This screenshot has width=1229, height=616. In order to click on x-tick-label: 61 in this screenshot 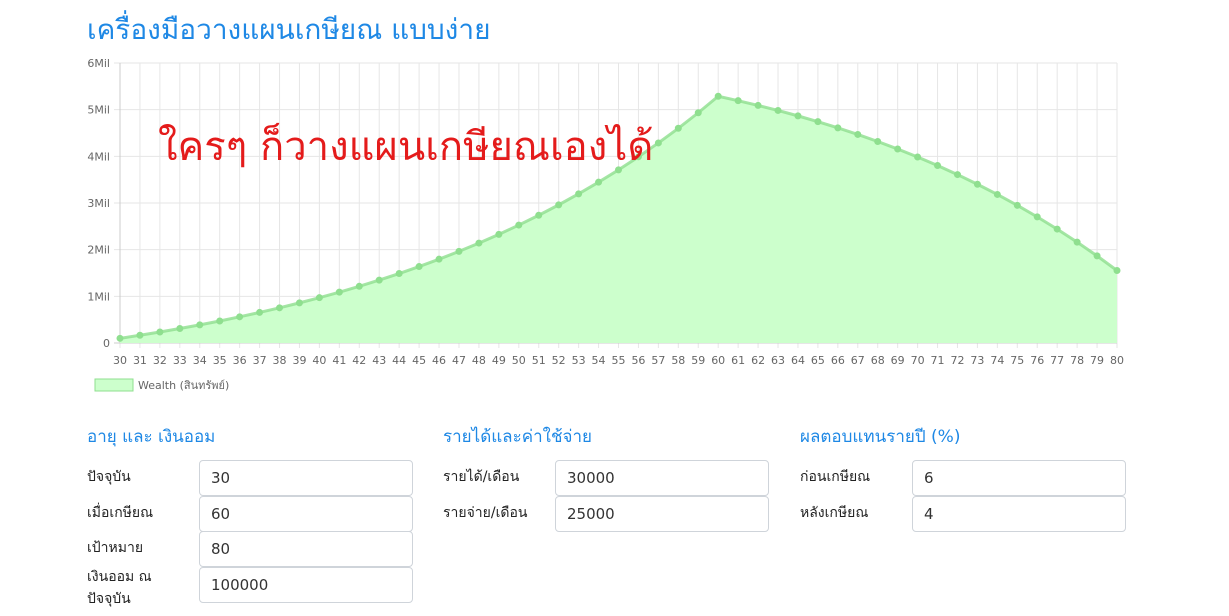, I will do `click(738, 360)`.